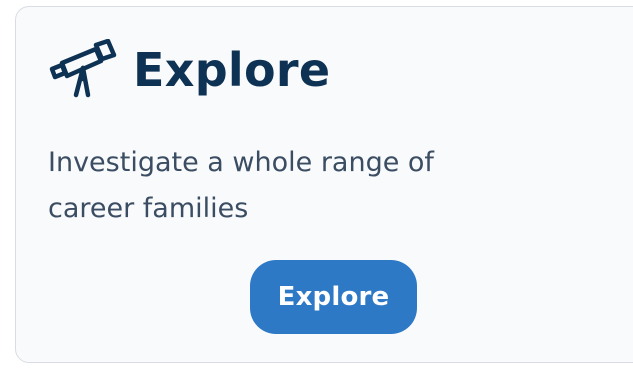 This screenshot has width=633, height=368. What do you see at coordinates (333, 297) in the screenshot?
I see `explore-button: Explore` at bounding box center [333, 297].